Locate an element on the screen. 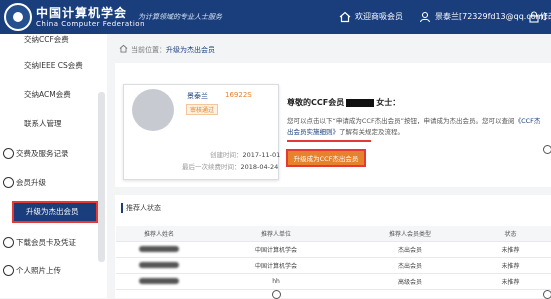  breadcrumb: 当前位置：升级为杰出会员 is located at coordinates (173, 50).